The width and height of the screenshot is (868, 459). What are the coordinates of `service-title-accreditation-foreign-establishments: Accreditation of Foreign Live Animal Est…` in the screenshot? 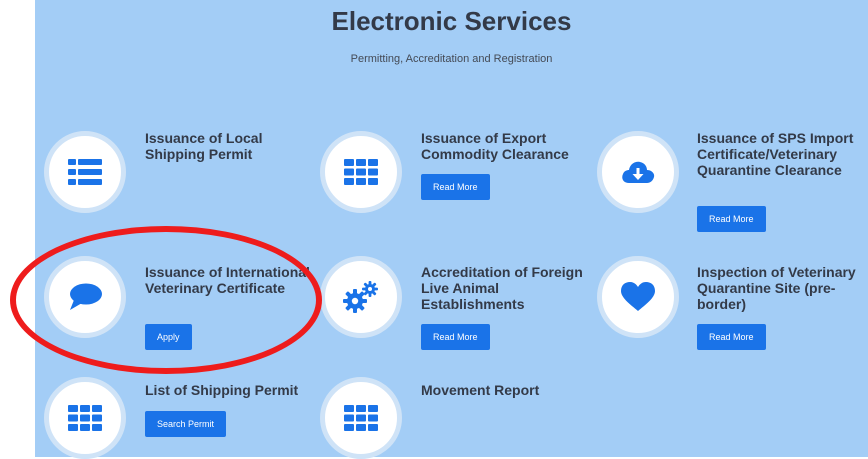 It's located at (502, 288).